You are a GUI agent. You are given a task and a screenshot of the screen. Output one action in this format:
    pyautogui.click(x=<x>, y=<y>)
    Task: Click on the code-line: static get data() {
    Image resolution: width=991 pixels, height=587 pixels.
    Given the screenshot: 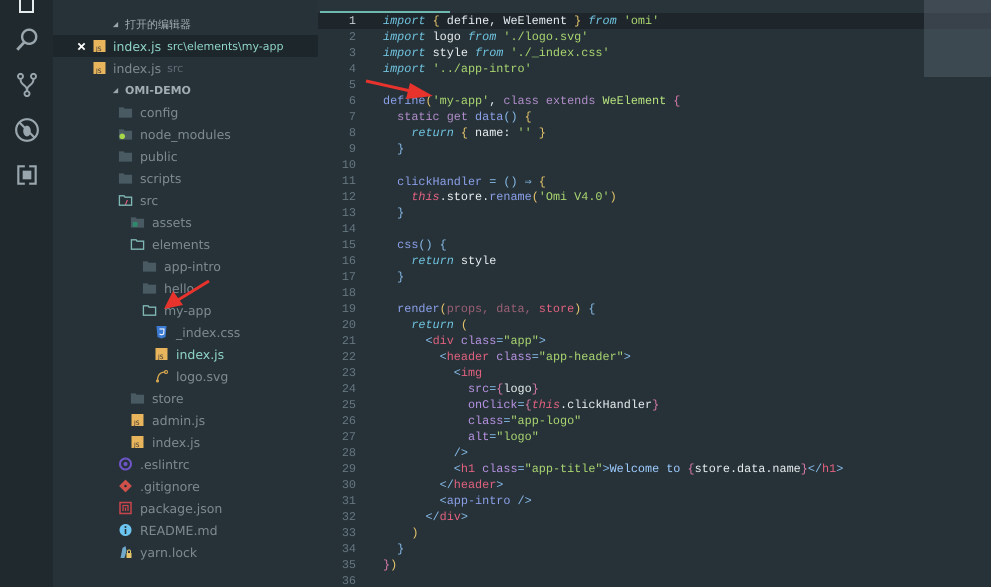 What is the action you would take?
    pyautogui.click(x=464, y=117)
    